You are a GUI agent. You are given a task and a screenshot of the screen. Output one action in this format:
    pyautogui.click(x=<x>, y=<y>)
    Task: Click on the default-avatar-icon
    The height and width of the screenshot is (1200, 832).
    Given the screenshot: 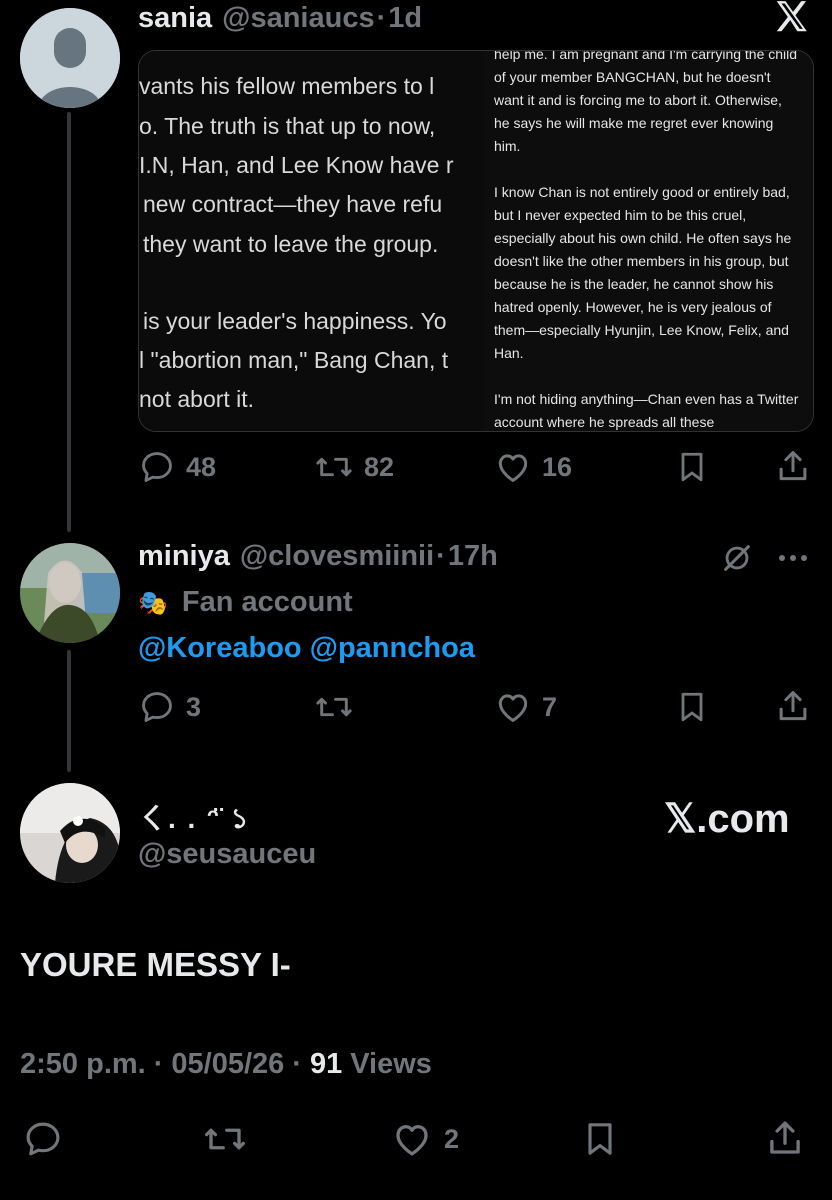 What is the action you would take?
    pyautogui.click(x=70, y=58)
    